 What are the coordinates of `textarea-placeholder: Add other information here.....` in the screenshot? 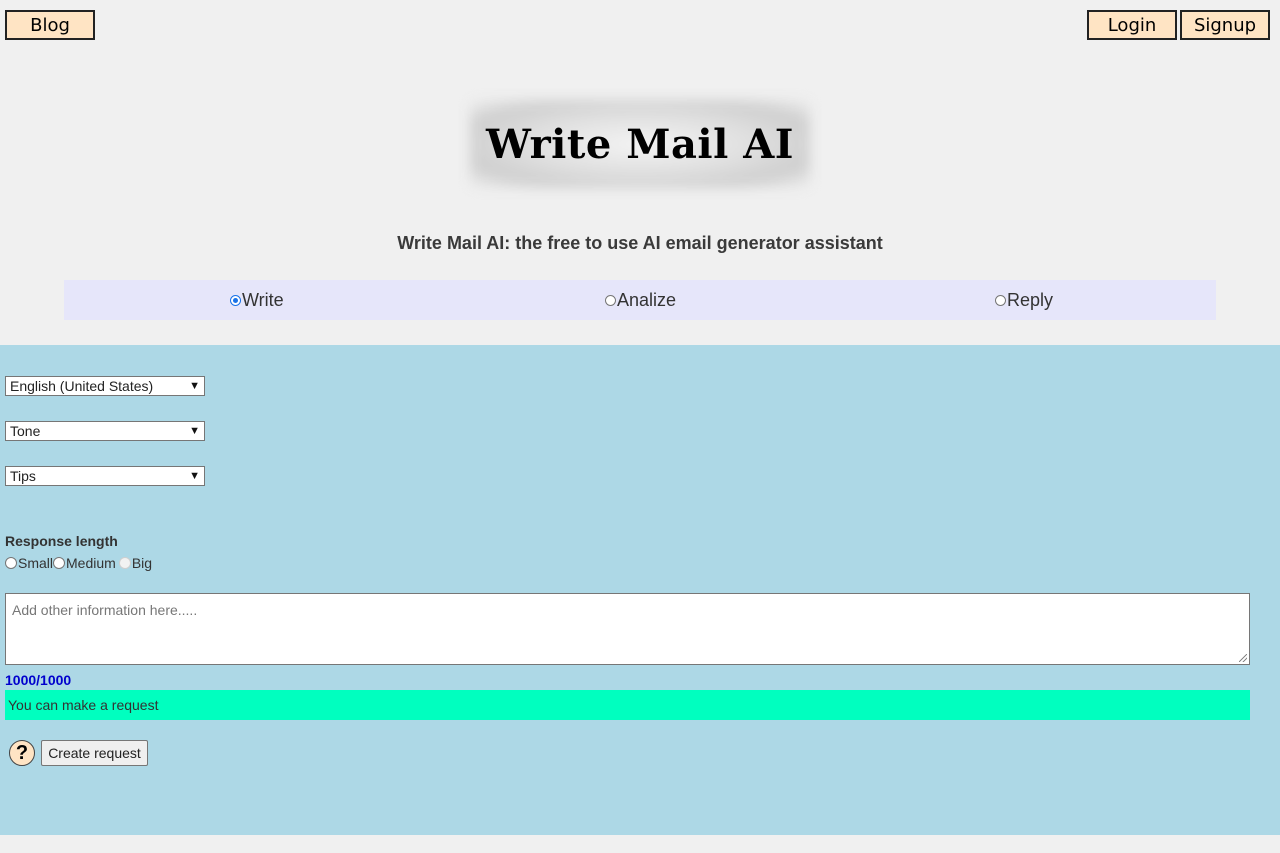 It's located at (105, 610).